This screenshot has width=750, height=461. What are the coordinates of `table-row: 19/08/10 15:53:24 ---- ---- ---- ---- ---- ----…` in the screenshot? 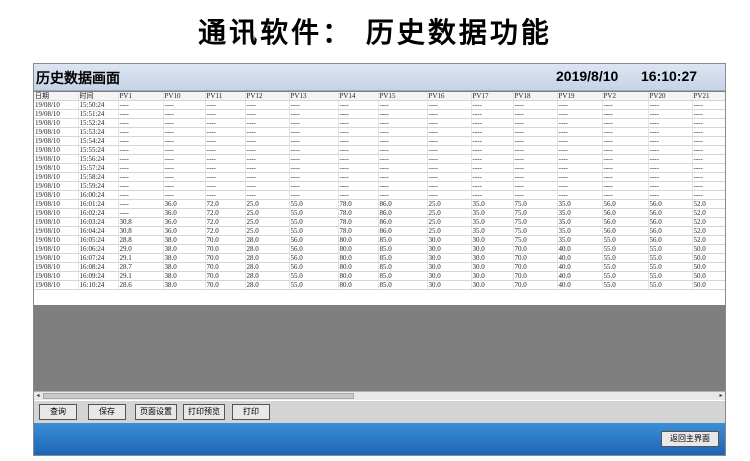 It's located at (379, 132).